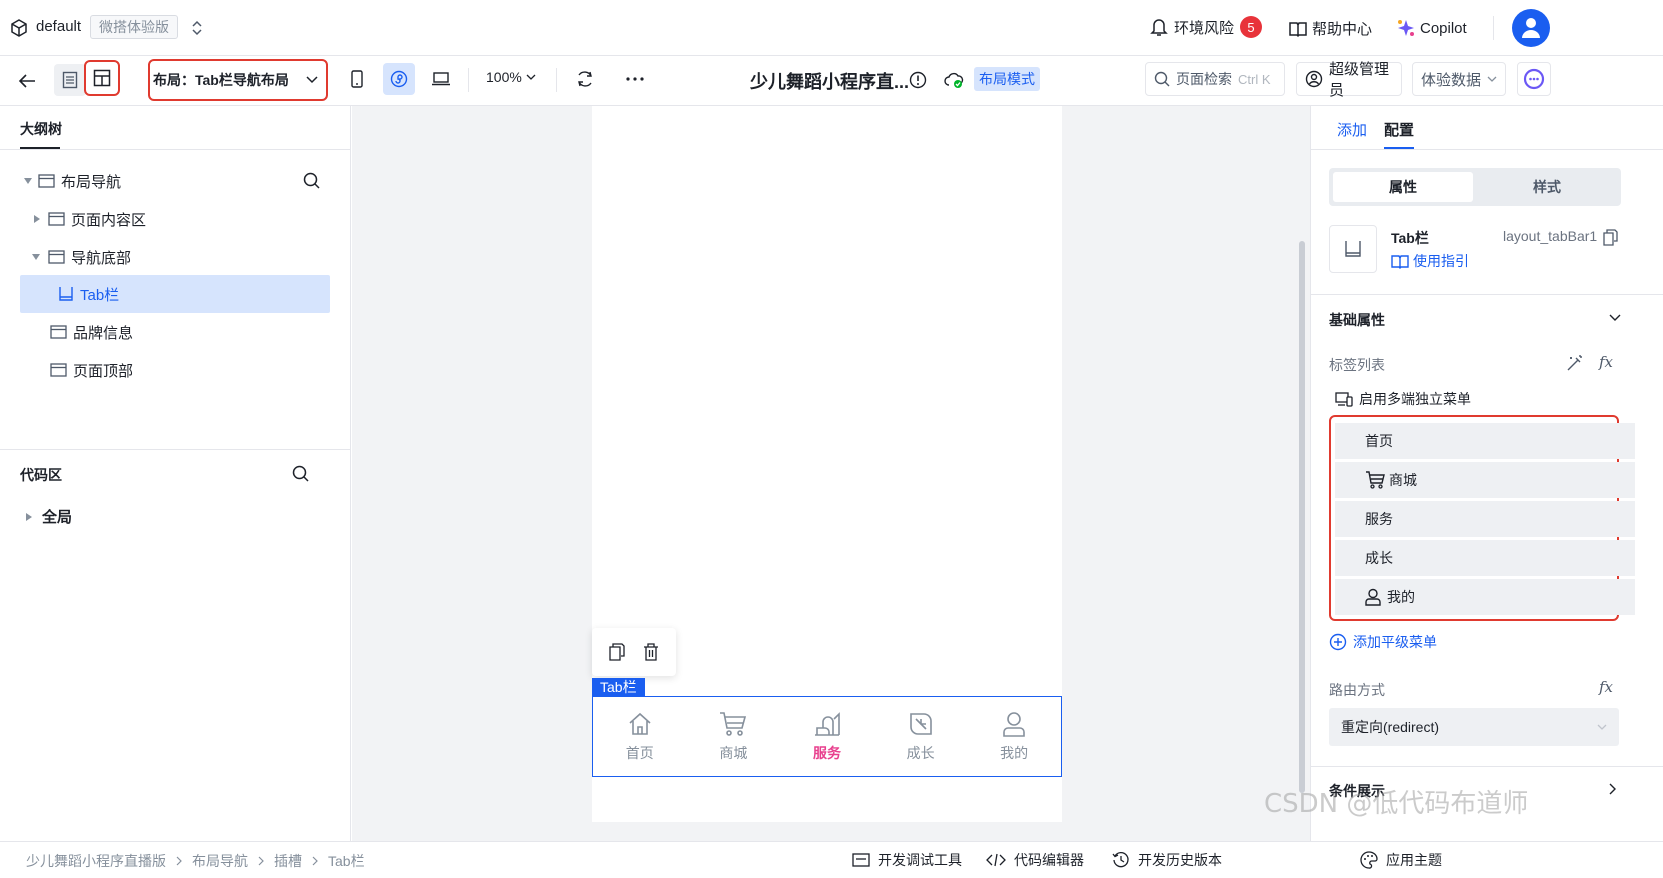 The image size is (1663, 878). Describe the element at coordinates (734, 736) in the screenshot. I see `tab-mall: 商城` at that location.